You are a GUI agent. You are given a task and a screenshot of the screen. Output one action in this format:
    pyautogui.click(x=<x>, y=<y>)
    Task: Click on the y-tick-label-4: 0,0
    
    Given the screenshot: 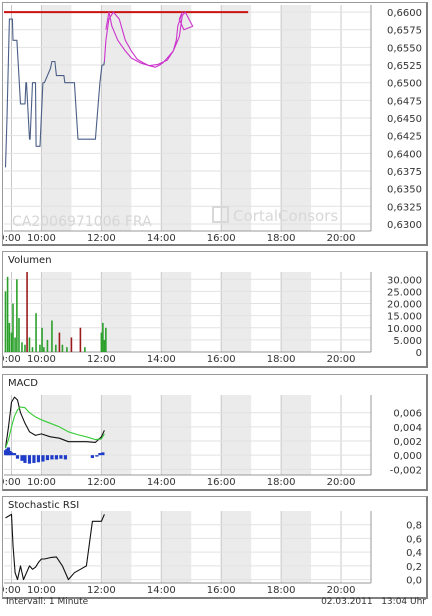 What is the action you would take?
    pyautogui.click(x=414, y=581)
    